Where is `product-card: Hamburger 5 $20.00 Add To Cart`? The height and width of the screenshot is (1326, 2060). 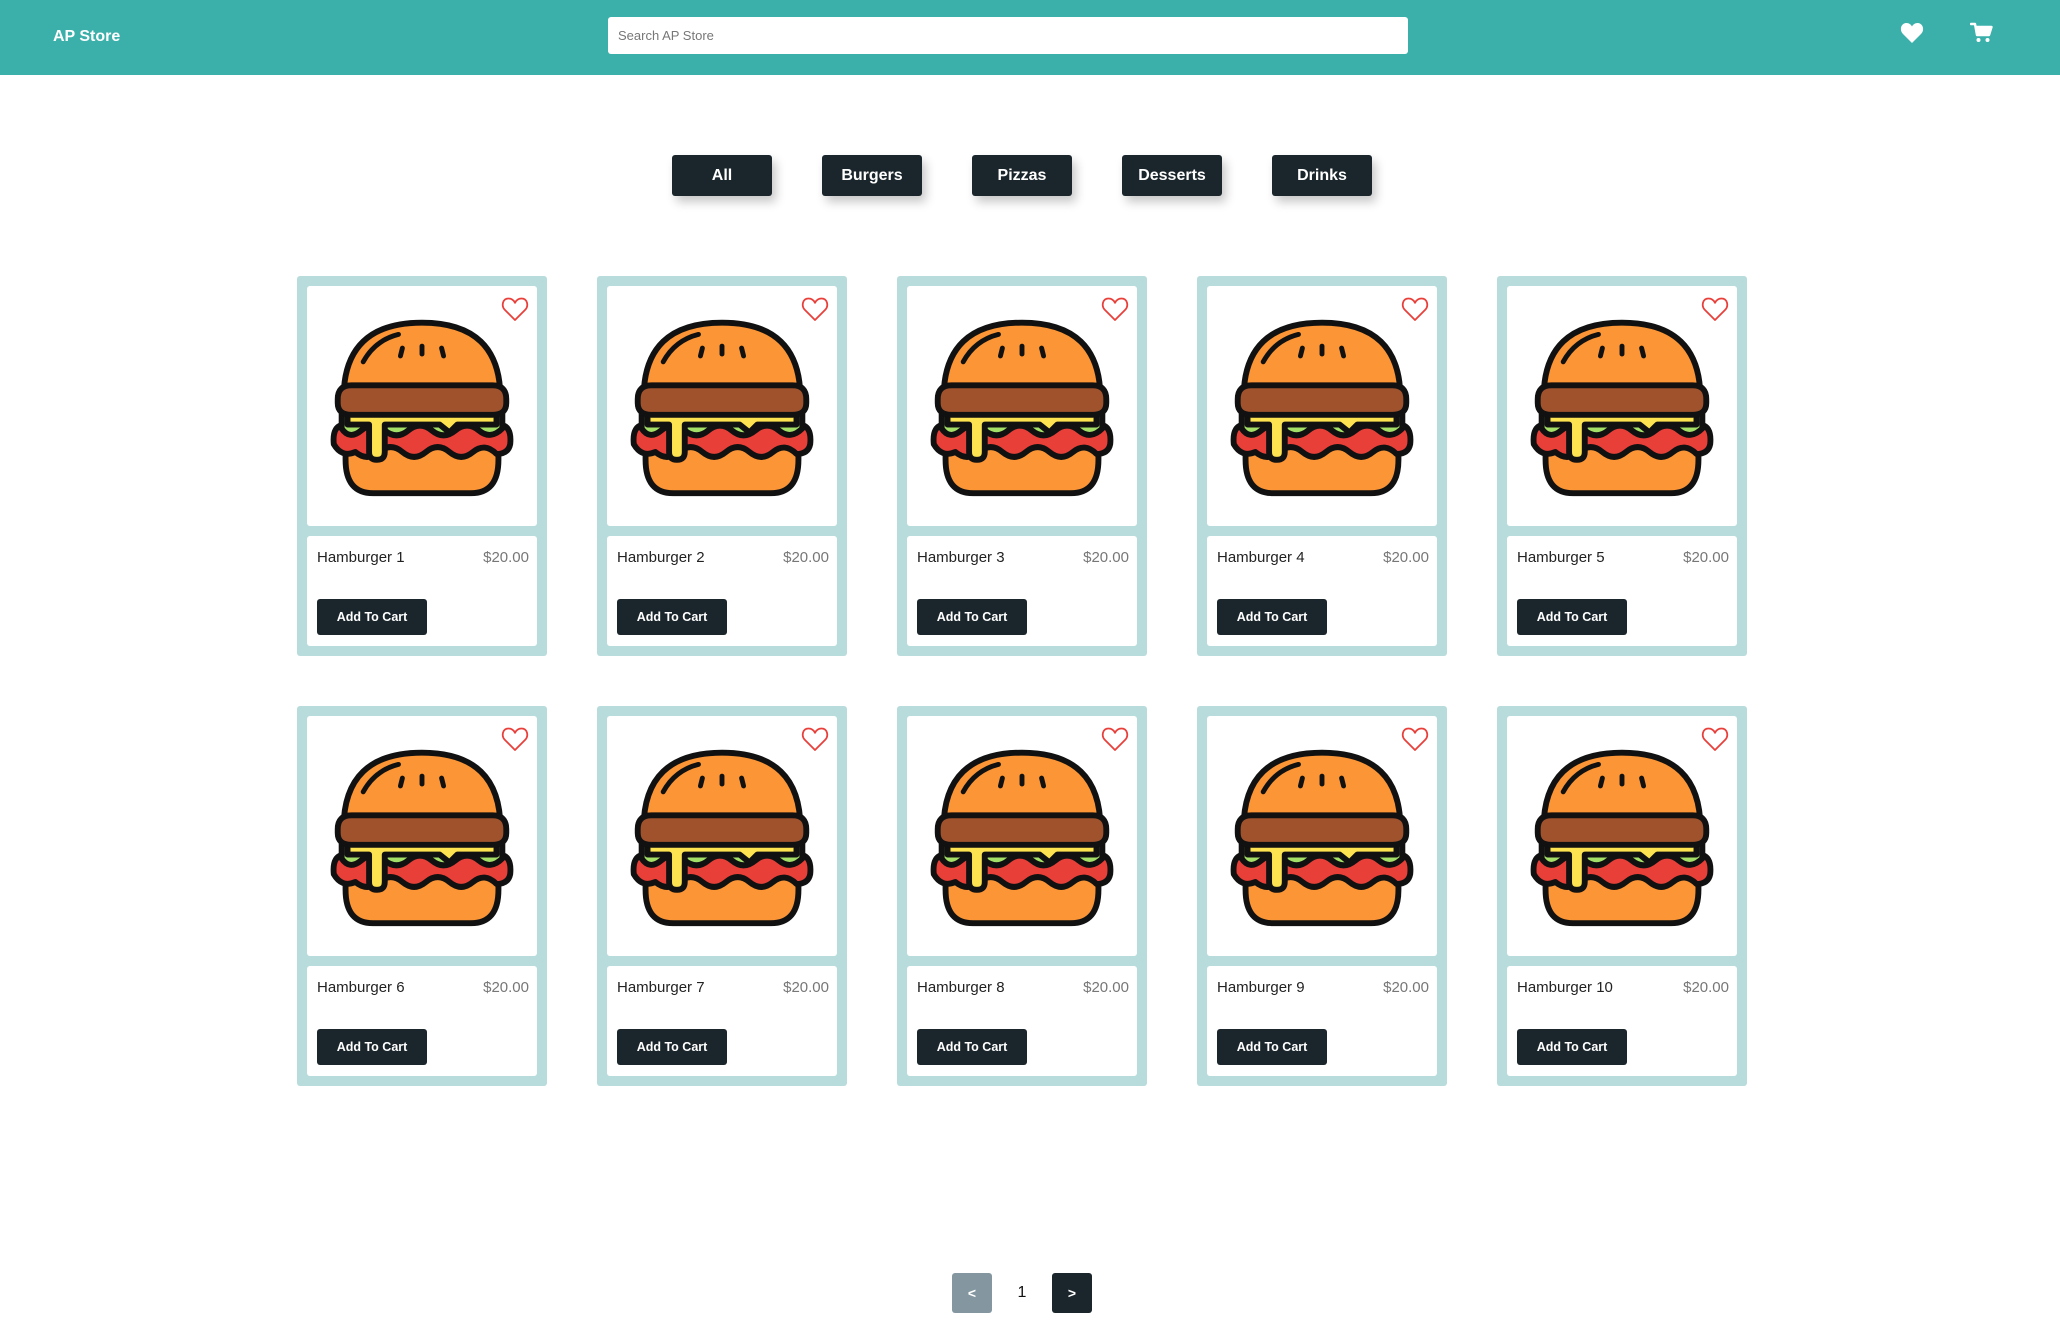 product-card: Hamburger 5 $20.00 Add To Cart is located at coordinates (1622, 466).